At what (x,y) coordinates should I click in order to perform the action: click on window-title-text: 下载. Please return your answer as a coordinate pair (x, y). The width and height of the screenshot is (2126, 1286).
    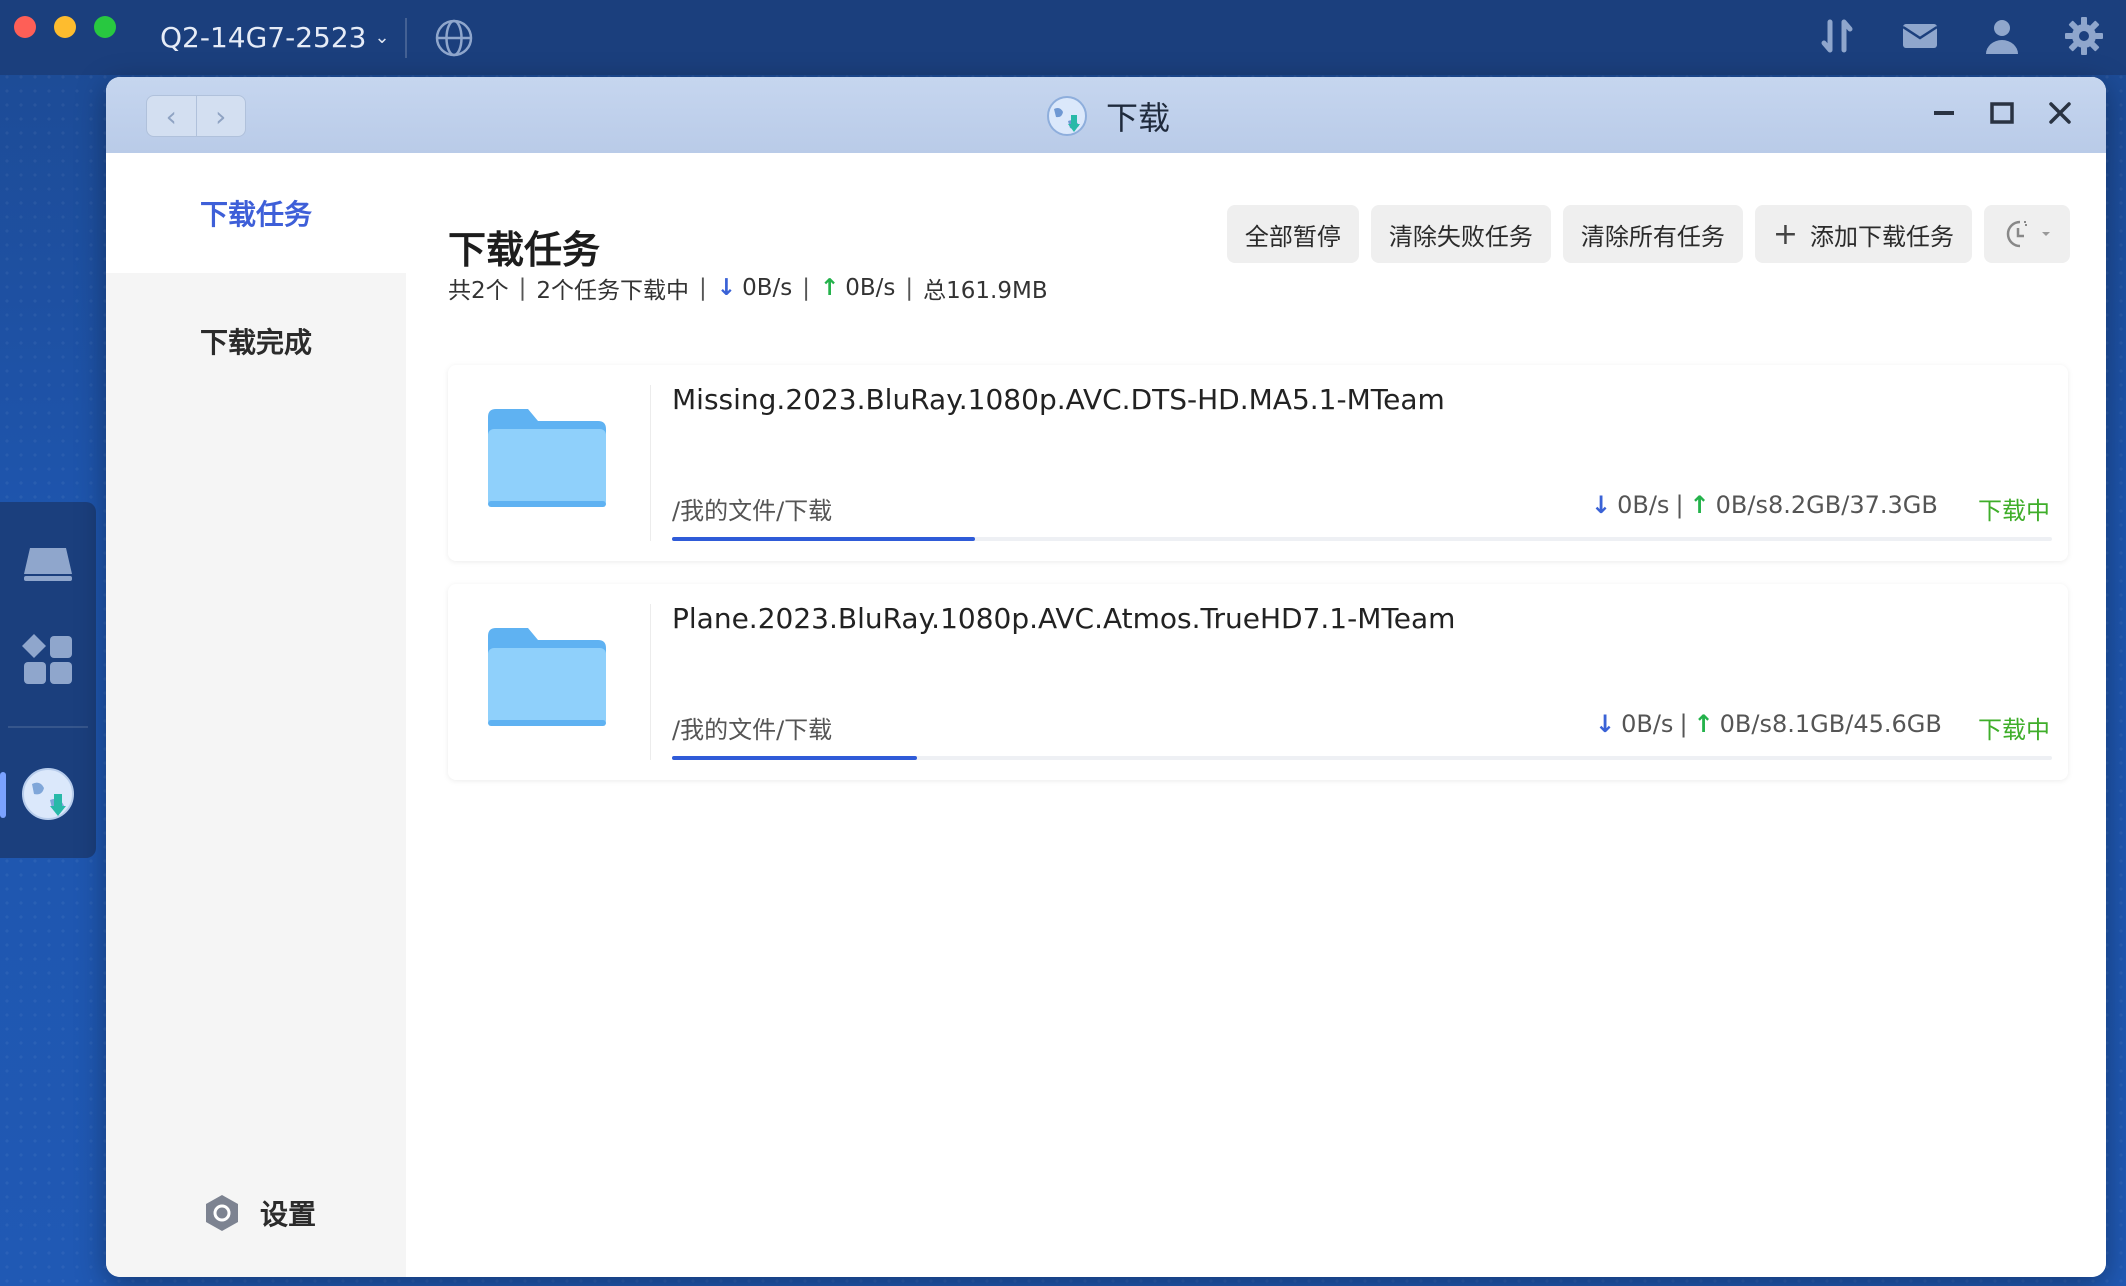
    Looking at the image, I should click on (1138, 118).